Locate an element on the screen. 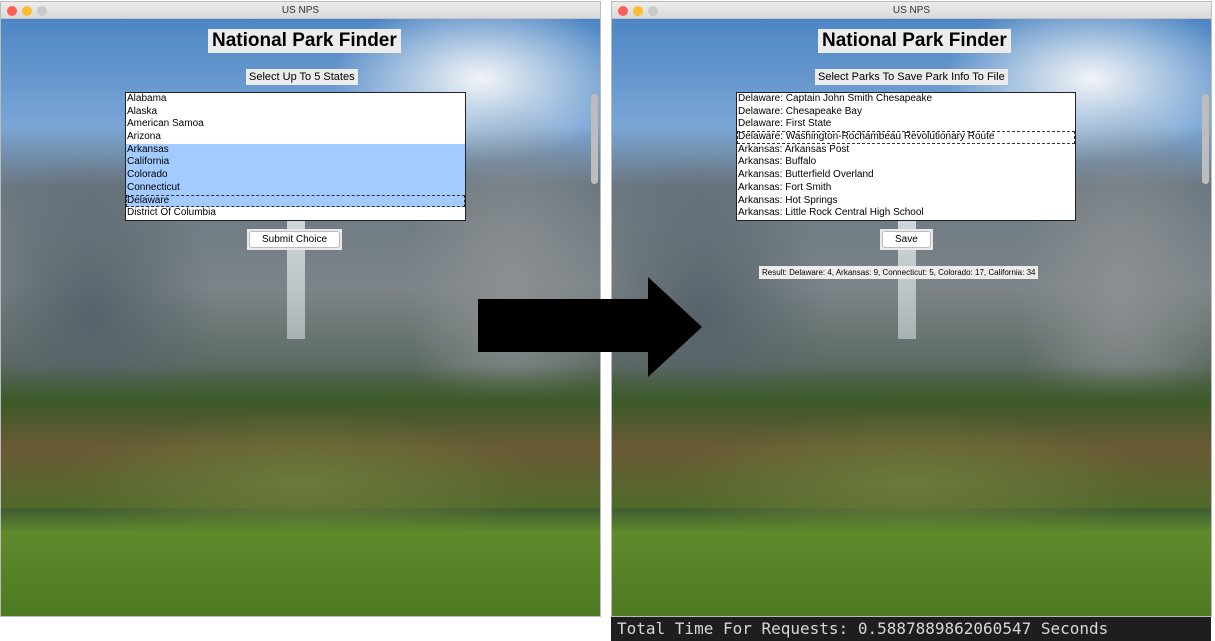 This screenshot has width=1215, height=641. state-list-item: American Samoa is located at coordinates (295, 124).